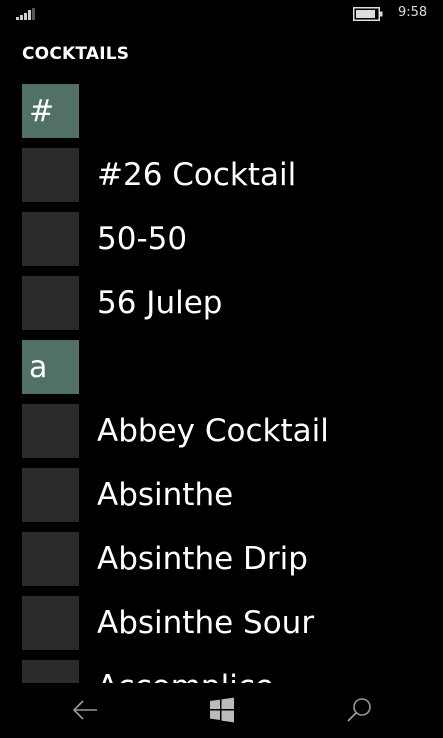 This screenshot has height=738, width=443. What do you see at coordinates (85, 710) in the screenshot?
I see `back-arrow-icon` at bounding box center [85, 710].